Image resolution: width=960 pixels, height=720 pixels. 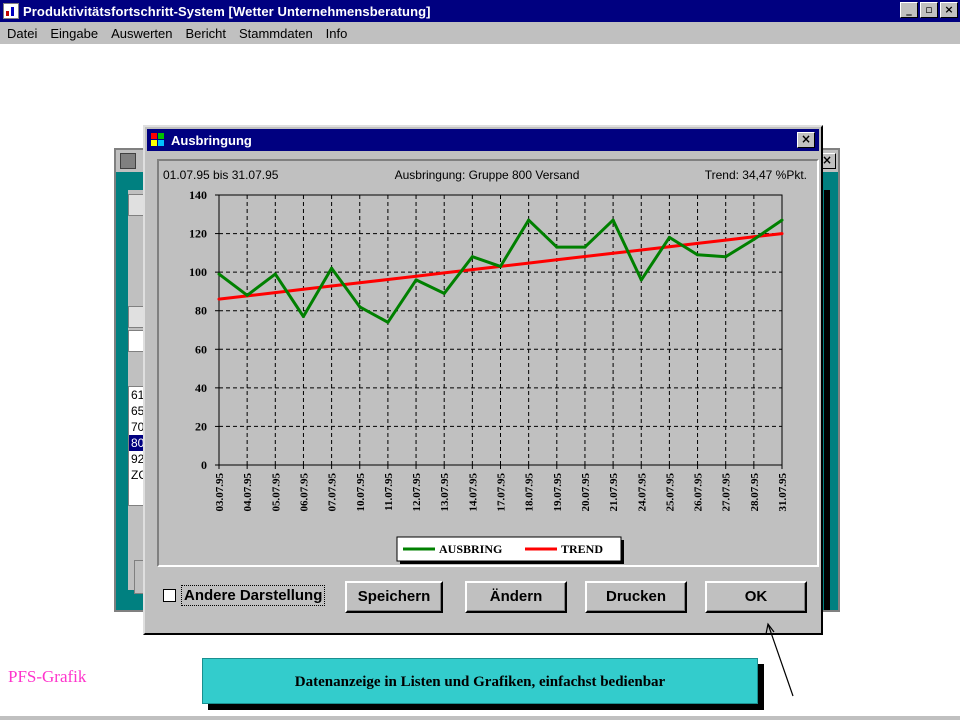 What do you see at coordinates (21, 33) in the screenshot?
I see `menu-datei: Datei` at bounding box center [21, 33].